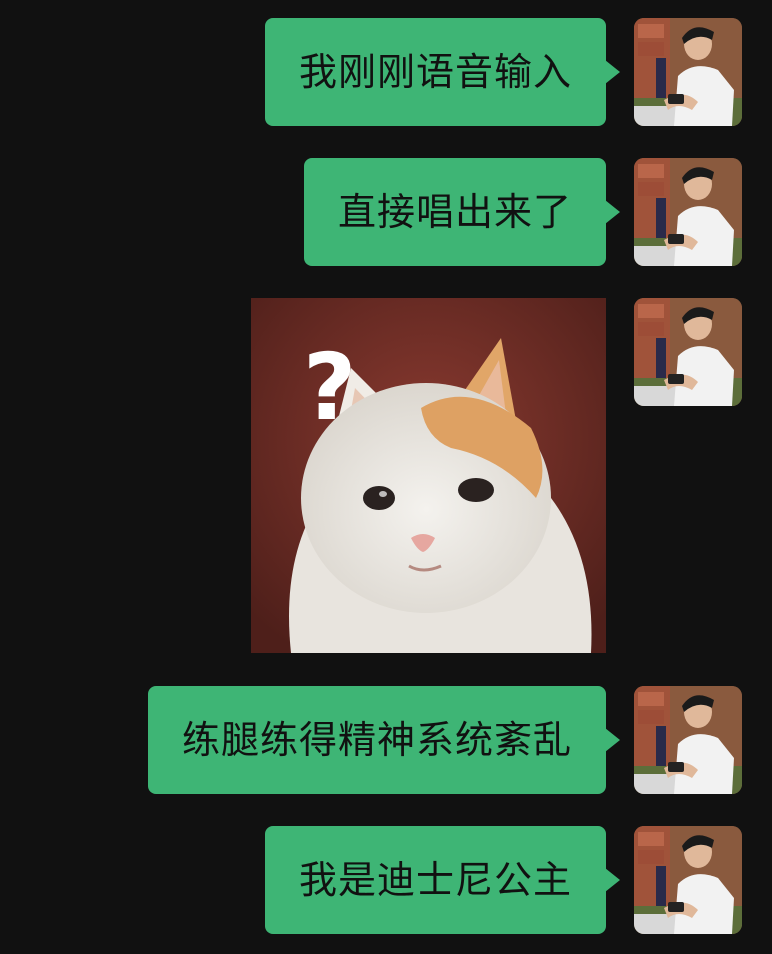  I want to click on message-text: 练腿练得精神系统紊乱, so click(376, 740).